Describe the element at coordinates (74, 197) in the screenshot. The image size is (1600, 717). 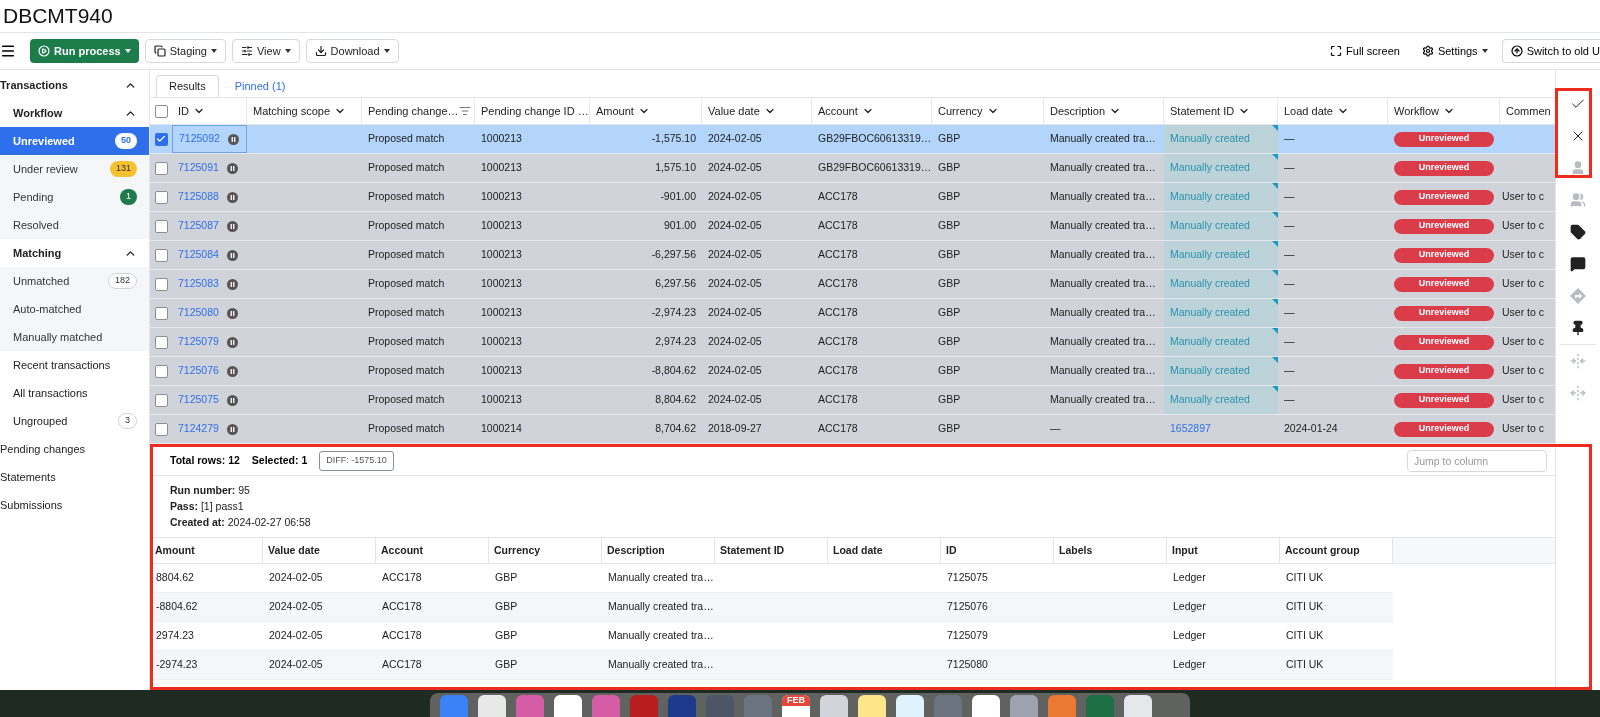
I see `sidebar-item: Pending 1` at that location.